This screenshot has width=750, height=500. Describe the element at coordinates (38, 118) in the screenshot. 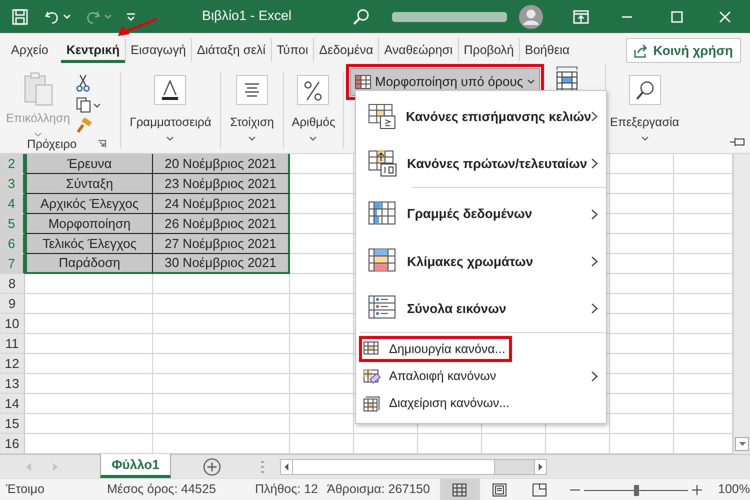

I see `paste-label: Επικόλληση` at that location.